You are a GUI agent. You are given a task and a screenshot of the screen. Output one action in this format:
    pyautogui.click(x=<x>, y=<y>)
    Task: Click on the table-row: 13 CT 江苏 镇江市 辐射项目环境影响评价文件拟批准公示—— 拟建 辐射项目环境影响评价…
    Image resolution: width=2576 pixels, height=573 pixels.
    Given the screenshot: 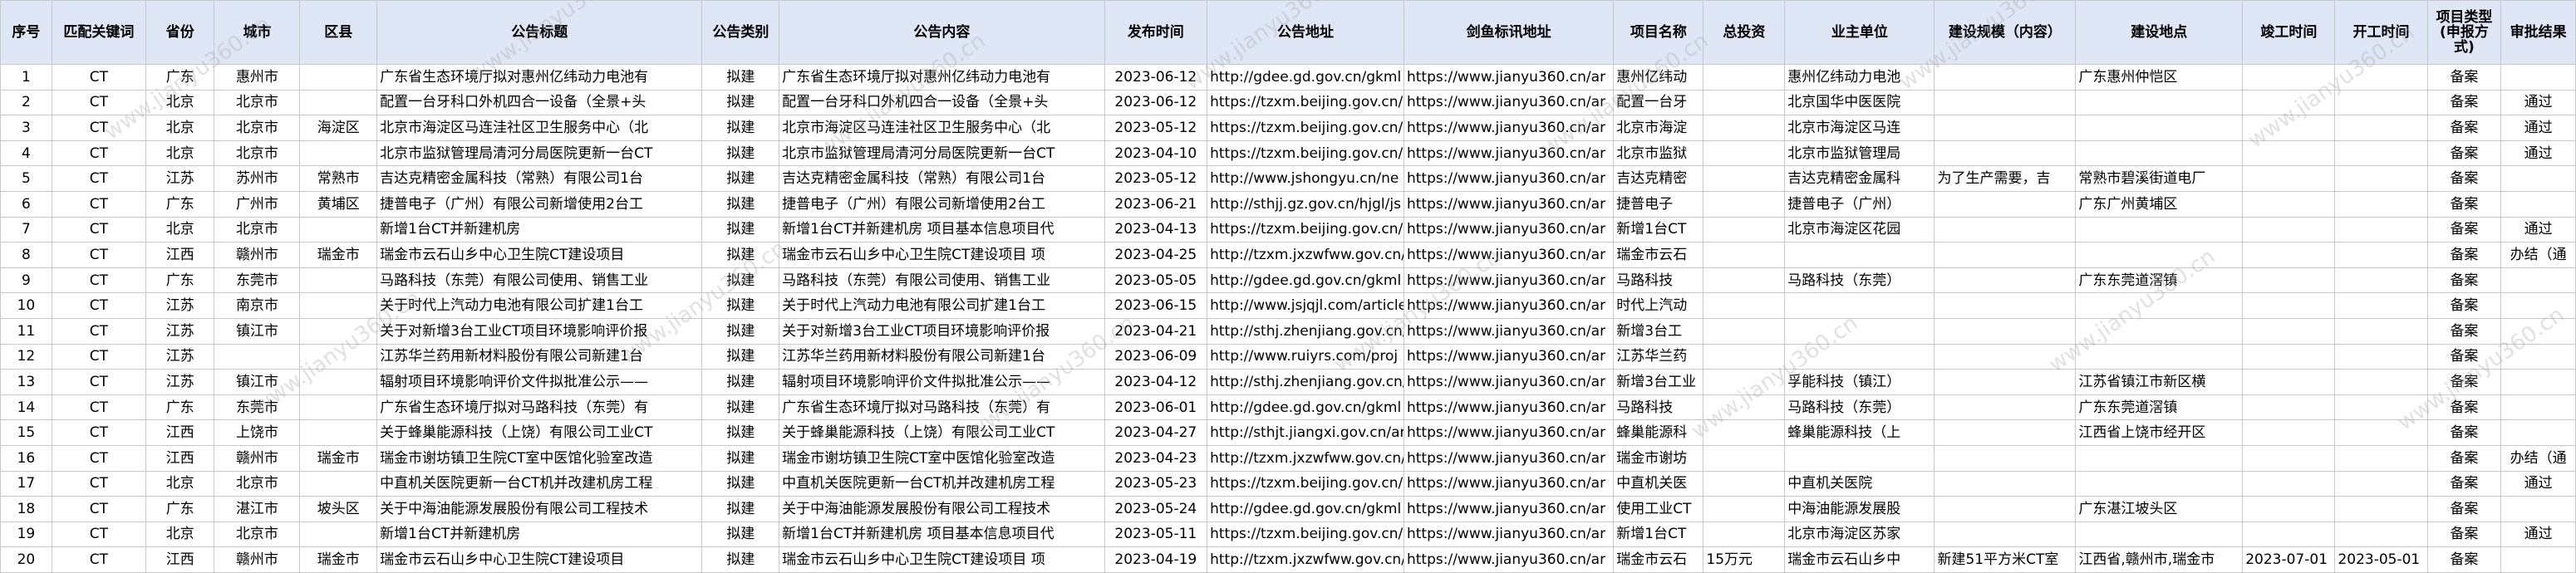 What is the action you would take?
    pyautogui.click(x=1288, y=382)
    